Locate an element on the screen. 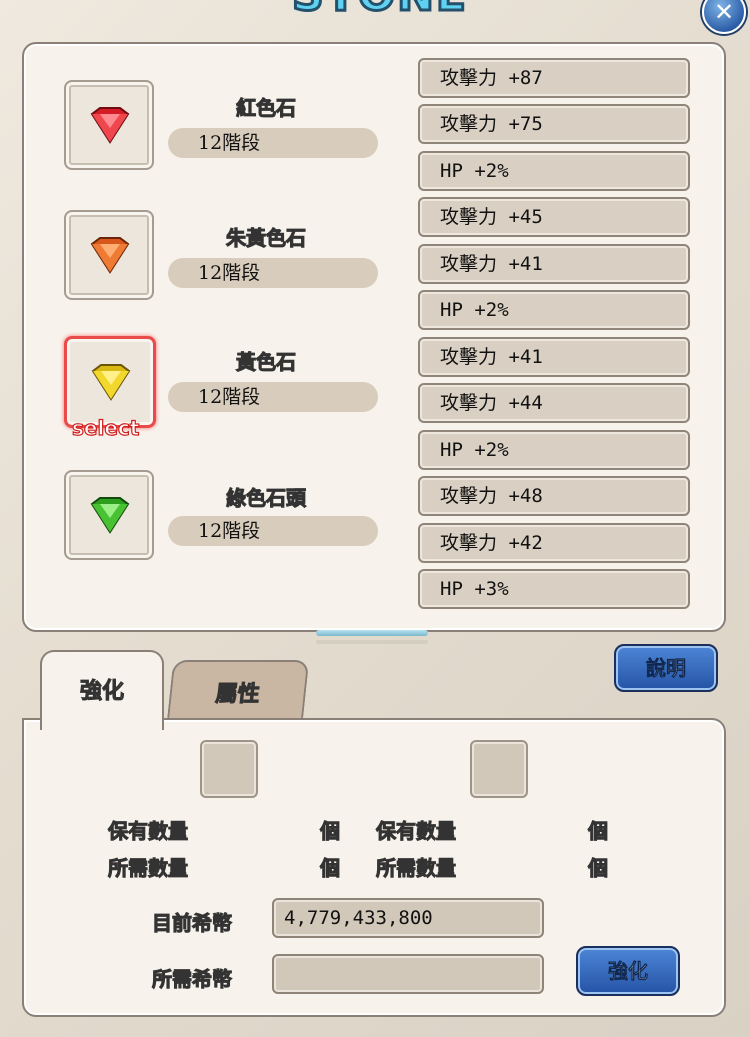 The height and width of the screenshot is (1037, 750). material-slot-right is located at coordinates (499, 769).